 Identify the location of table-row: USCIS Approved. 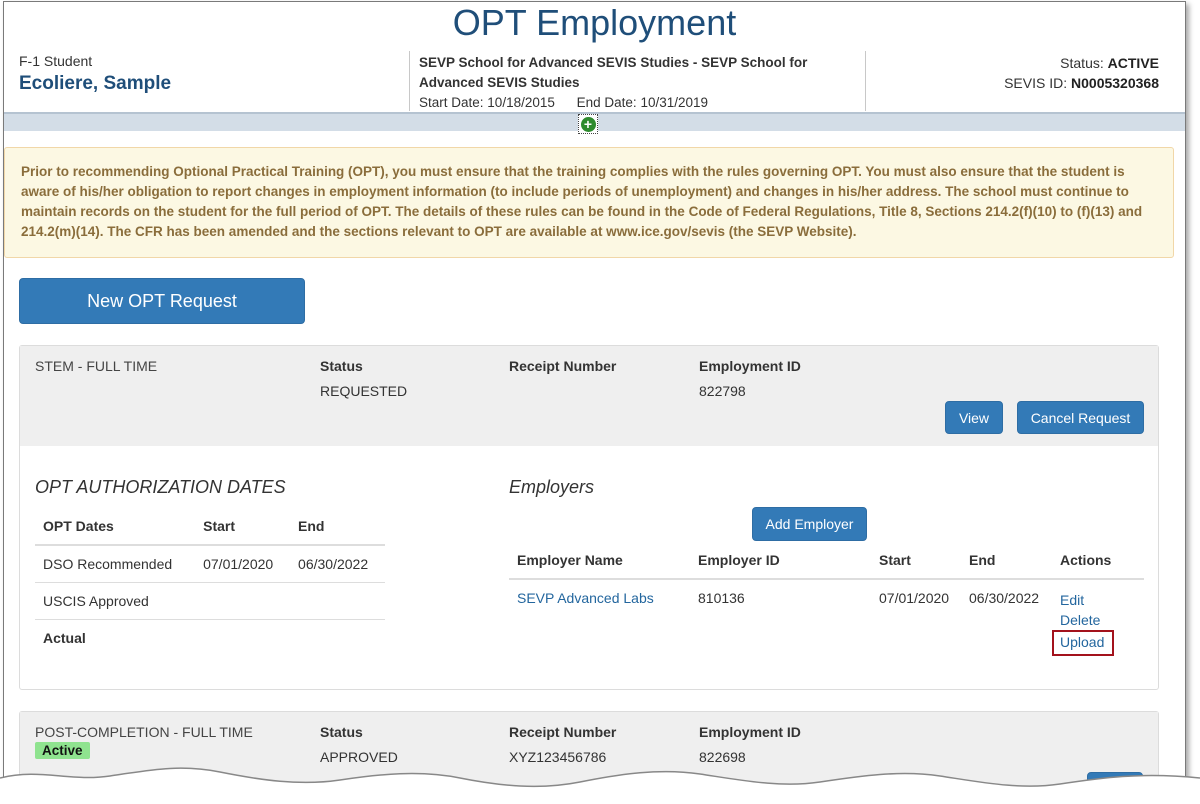
(210, 601).